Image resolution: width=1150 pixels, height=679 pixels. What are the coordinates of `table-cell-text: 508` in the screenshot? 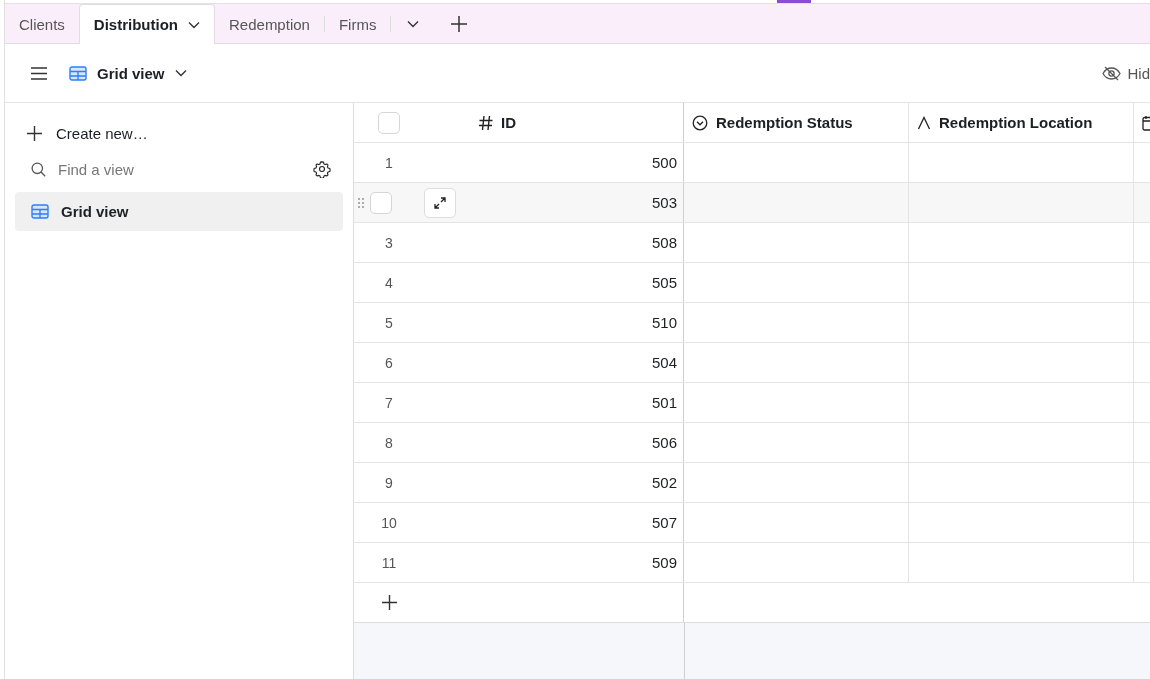 It's located at (664, 242).